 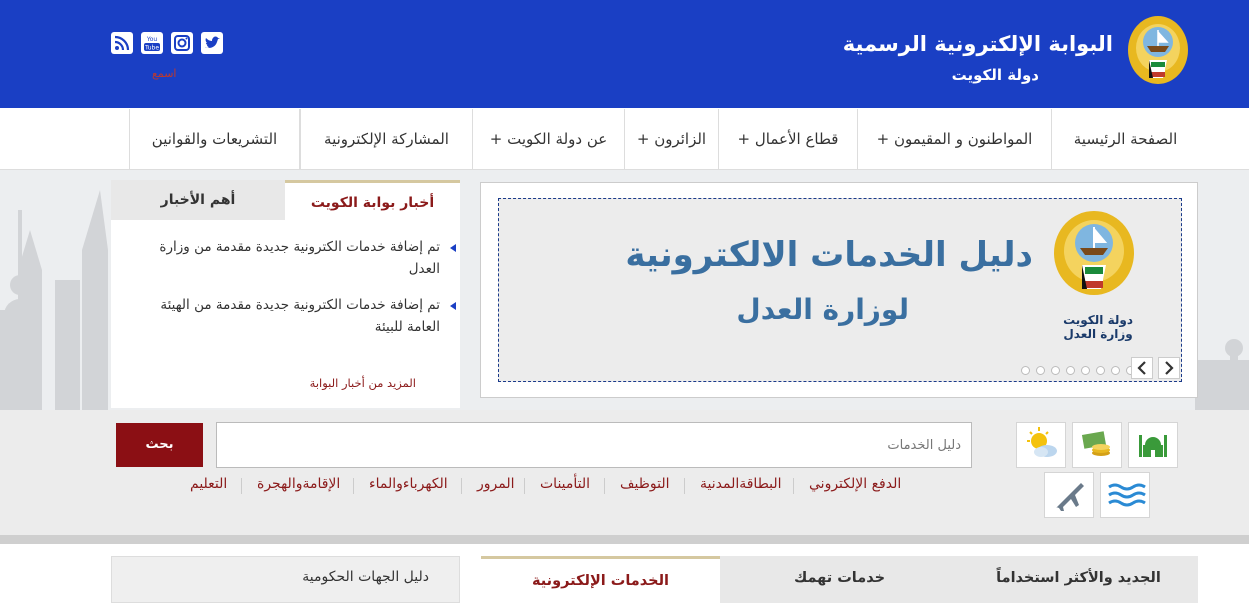 What do you see at coordinates (159, 445) in the screenshot?
I see `search-button: بحث` at bounding box center [159, 445].